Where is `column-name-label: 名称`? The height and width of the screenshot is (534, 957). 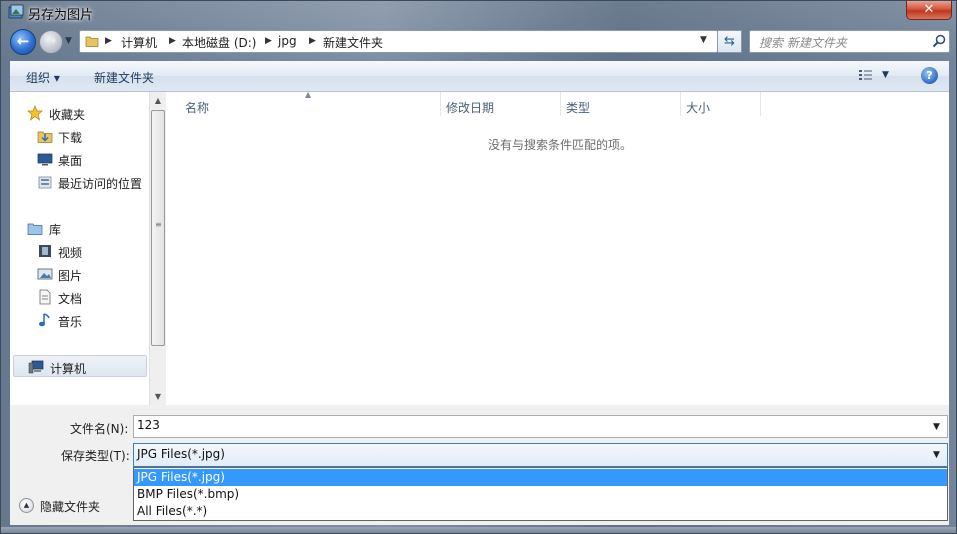
column-name-label: 名称 is located at coordinates (197, 108).